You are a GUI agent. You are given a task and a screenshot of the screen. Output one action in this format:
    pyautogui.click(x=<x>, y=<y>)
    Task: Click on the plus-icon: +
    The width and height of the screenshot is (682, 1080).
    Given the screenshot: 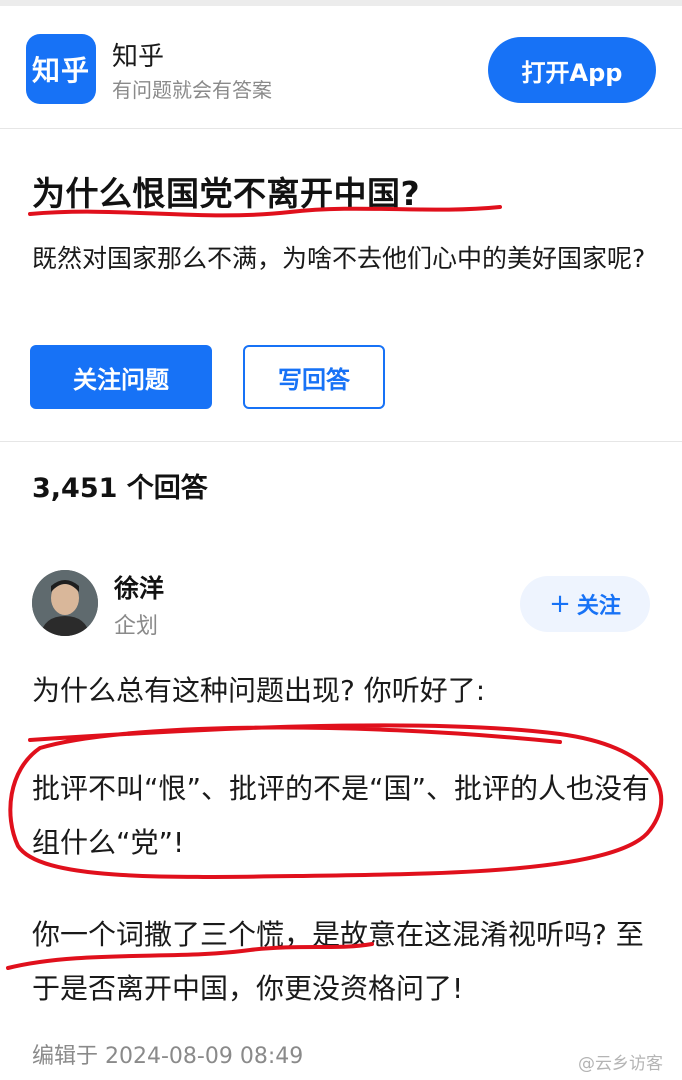 What is the action you would take?
    pyautogui.click(x=560, y=604)
    